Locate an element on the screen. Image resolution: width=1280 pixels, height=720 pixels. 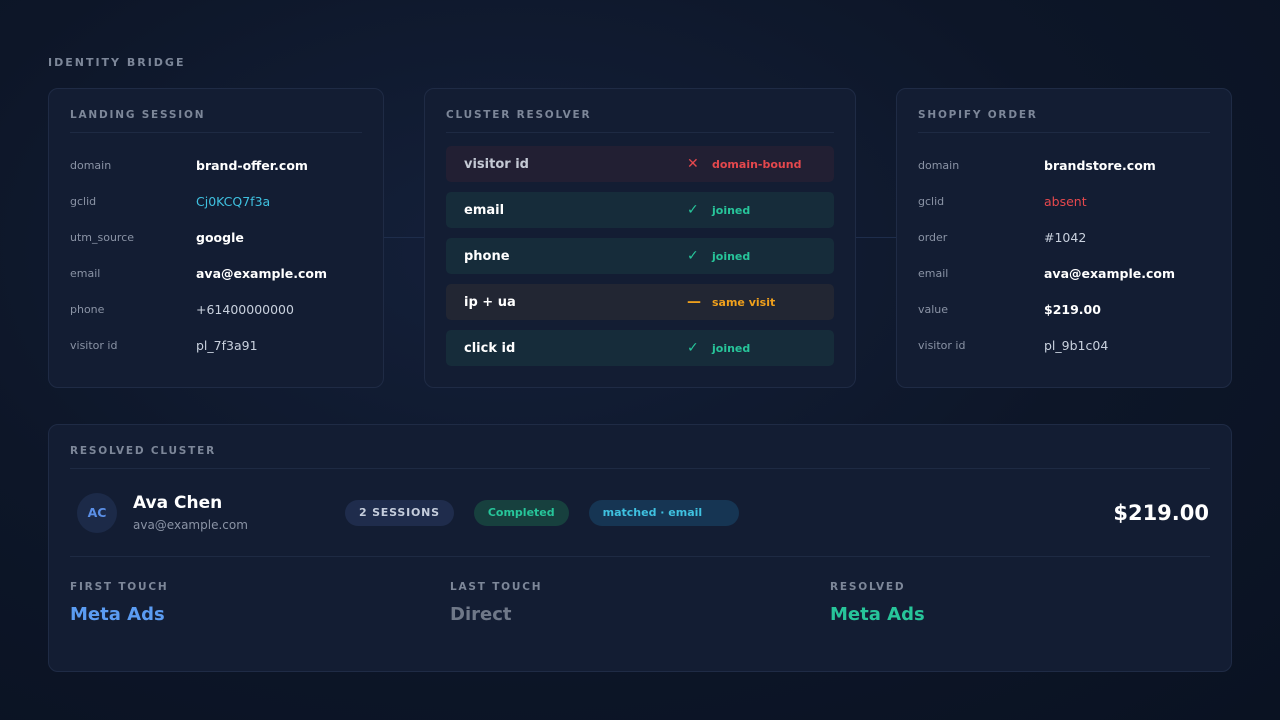
resolver-status: domain-bound is located at coordinates (757, 164).